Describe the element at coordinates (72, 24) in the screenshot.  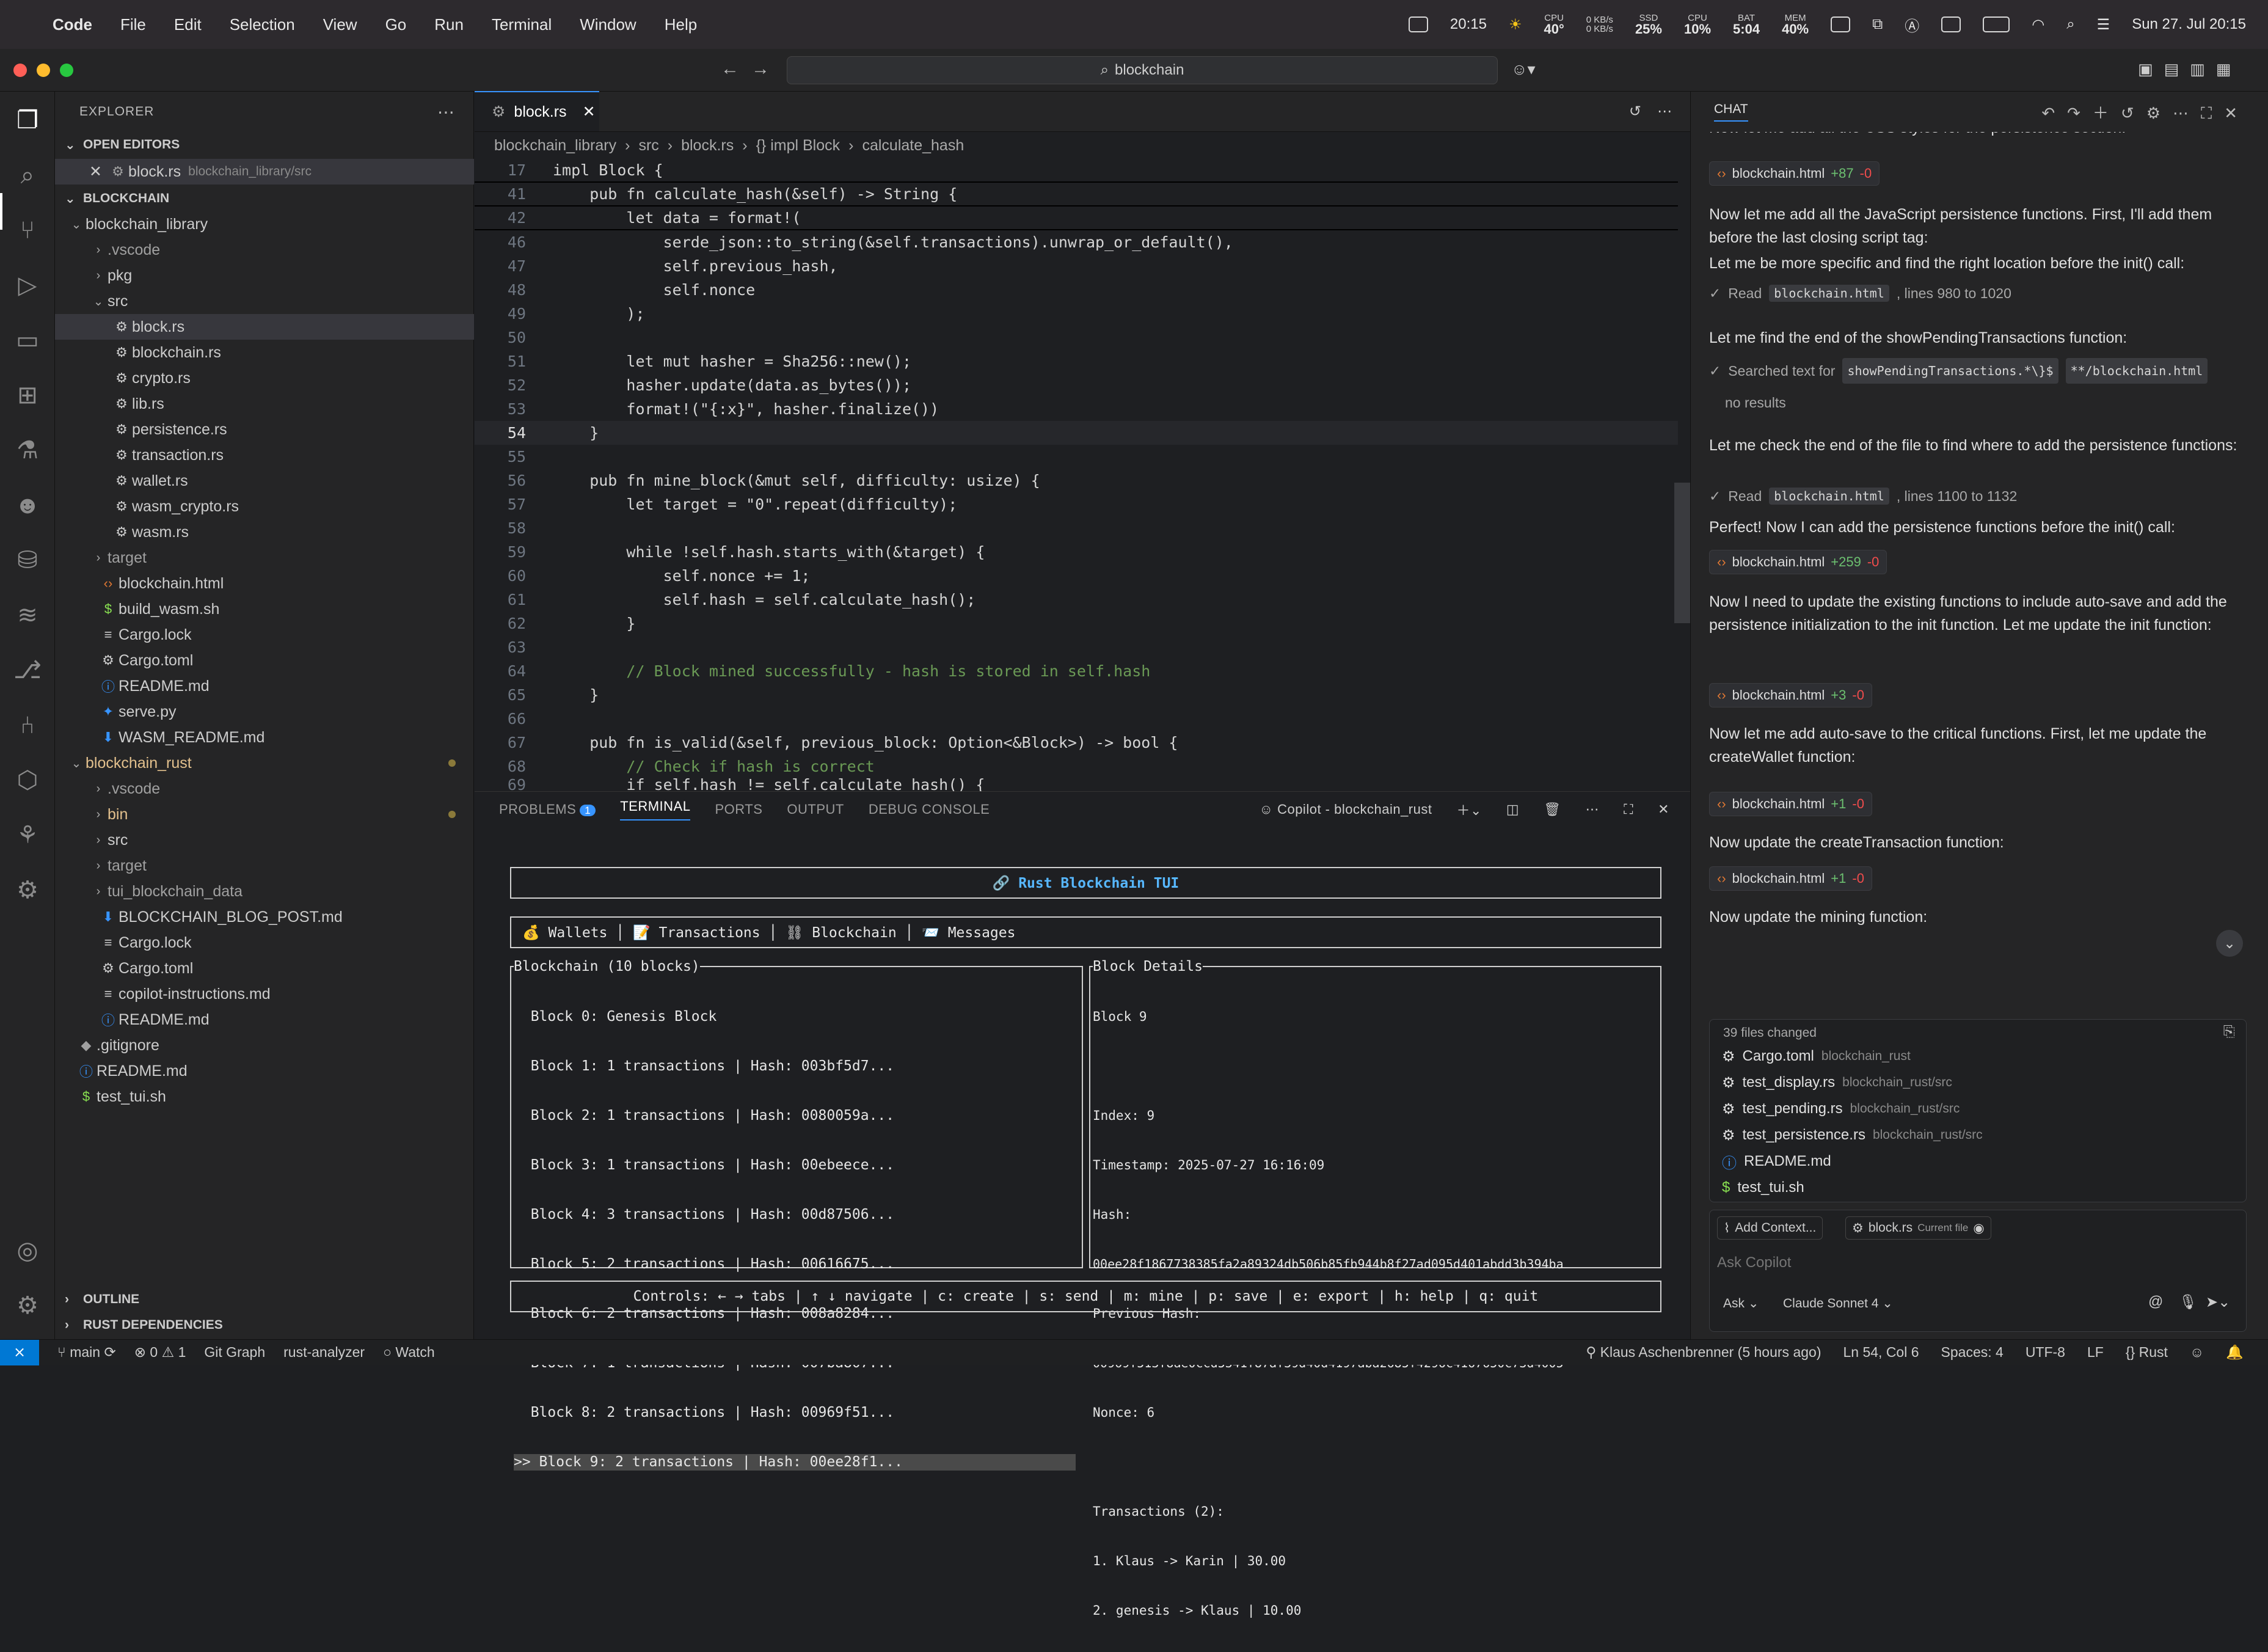
I see `app-menu: Code` at that location.